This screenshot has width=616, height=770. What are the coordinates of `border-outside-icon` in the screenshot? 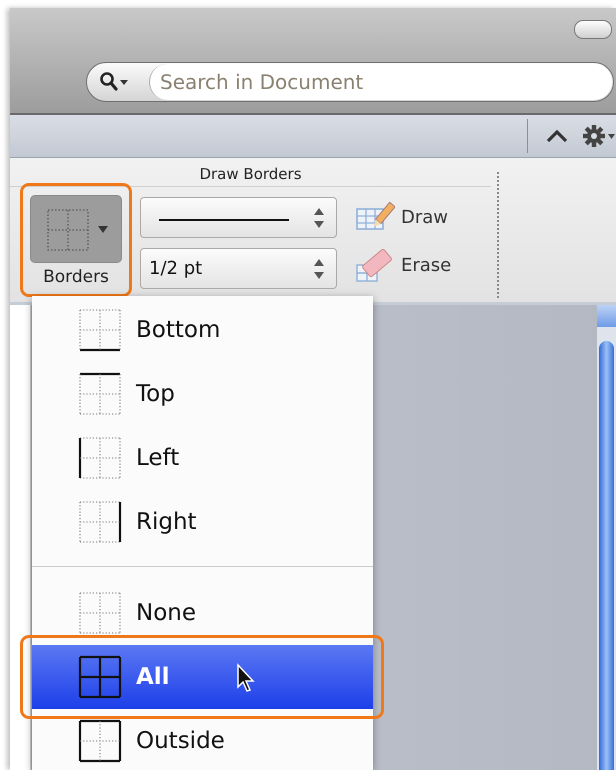 It's located at (100, 741).